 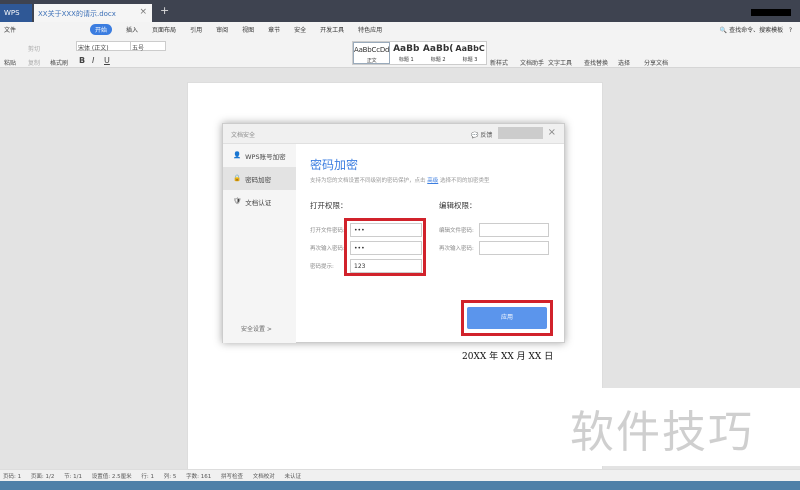 What do you see at coordinates (680, 427) in the screenshot?
I see `watermark: 软件技巧` at bounding box center [680, 427].